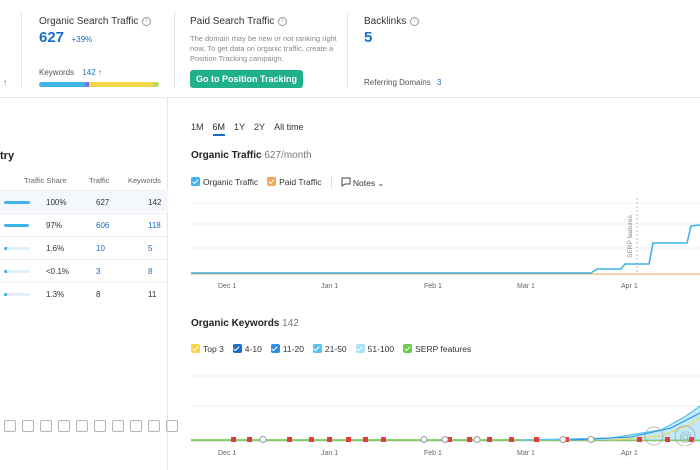 This screenshot has width=700, height=470. I want to click on referring-domains-label: Referring Domains, so click(397, 82).